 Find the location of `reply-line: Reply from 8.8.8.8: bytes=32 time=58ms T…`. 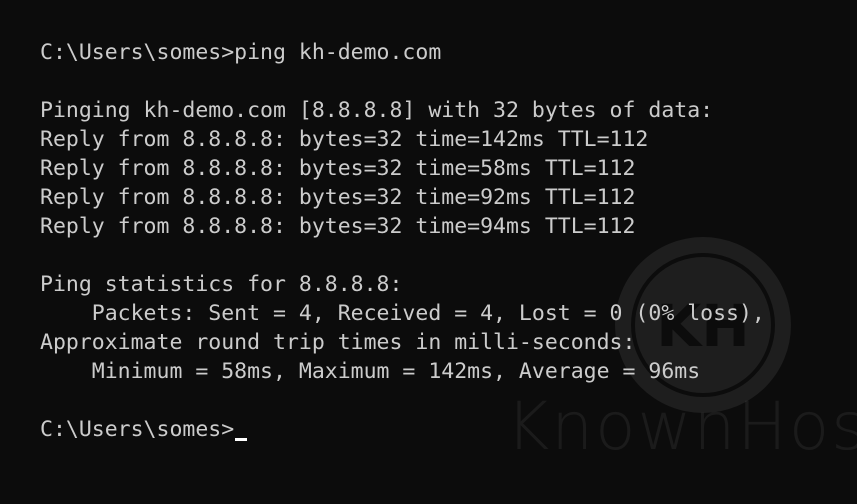

reply-line: Reply from 8.8.8.8: bytes=32 time=58ms T… is located at coordinates (338, 168).